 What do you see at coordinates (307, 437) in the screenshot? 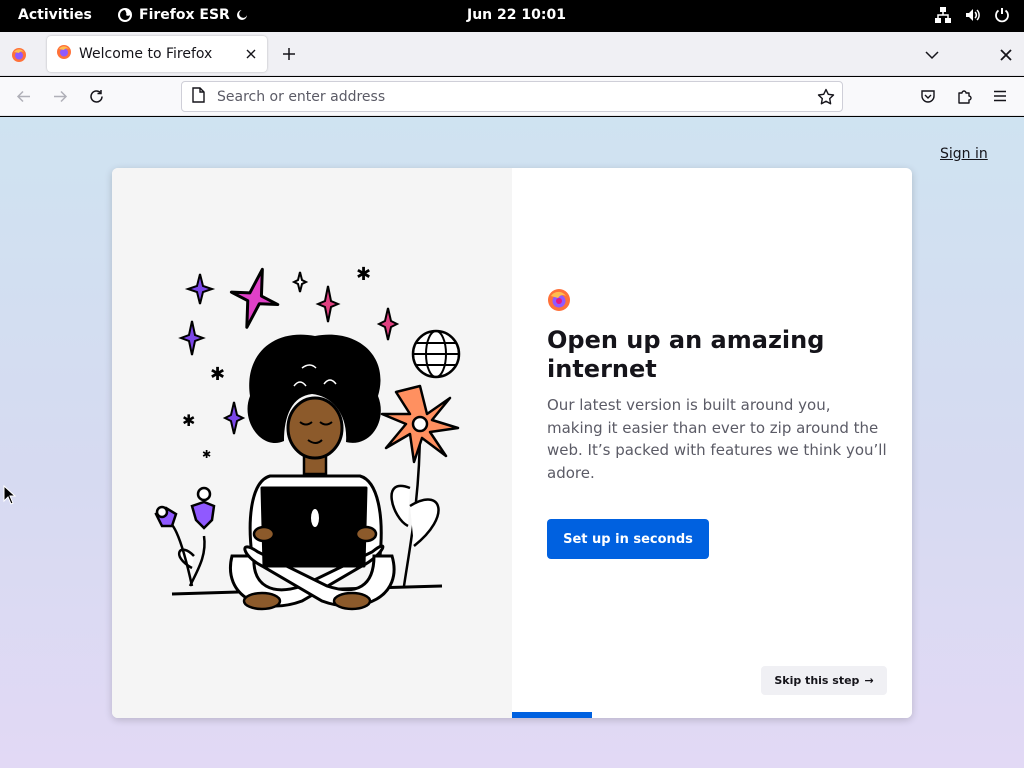
I see `person-with-laptop-illustration: ✱ ✱ ✱ ✱` at bounding box center [307, 437].